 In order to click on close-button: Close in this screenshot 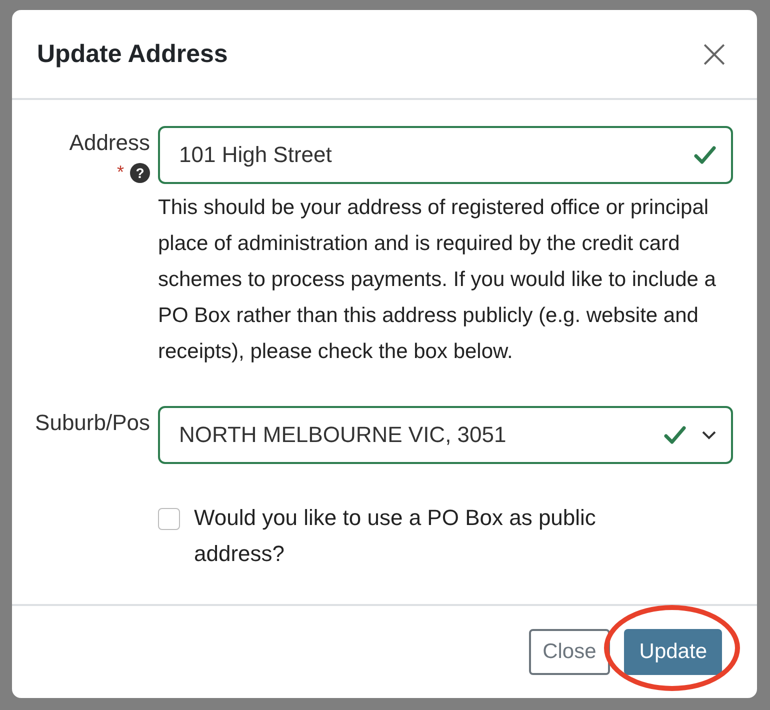, I will do `click(569, 652)`.